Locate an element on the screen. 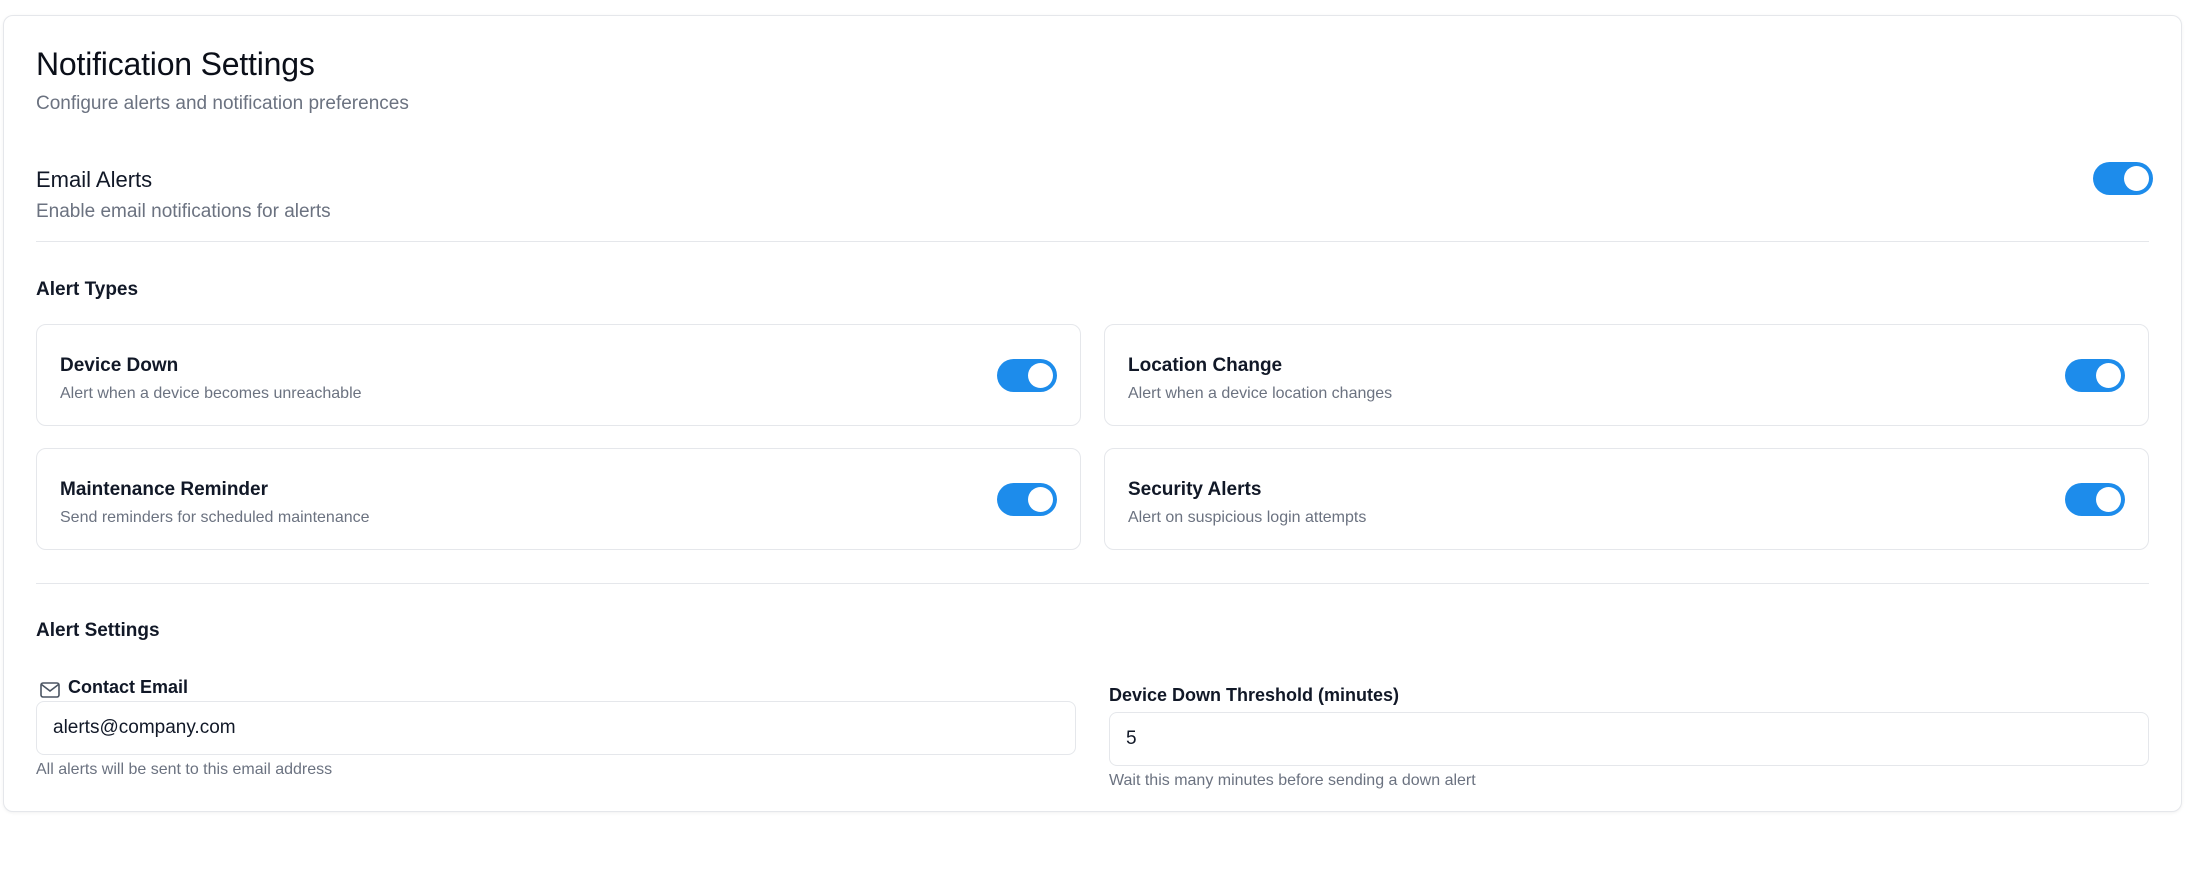 The image size is (2185, 883). alert-type-description: Alert on suspicious login attempts is located at coordinates (1247, 517).